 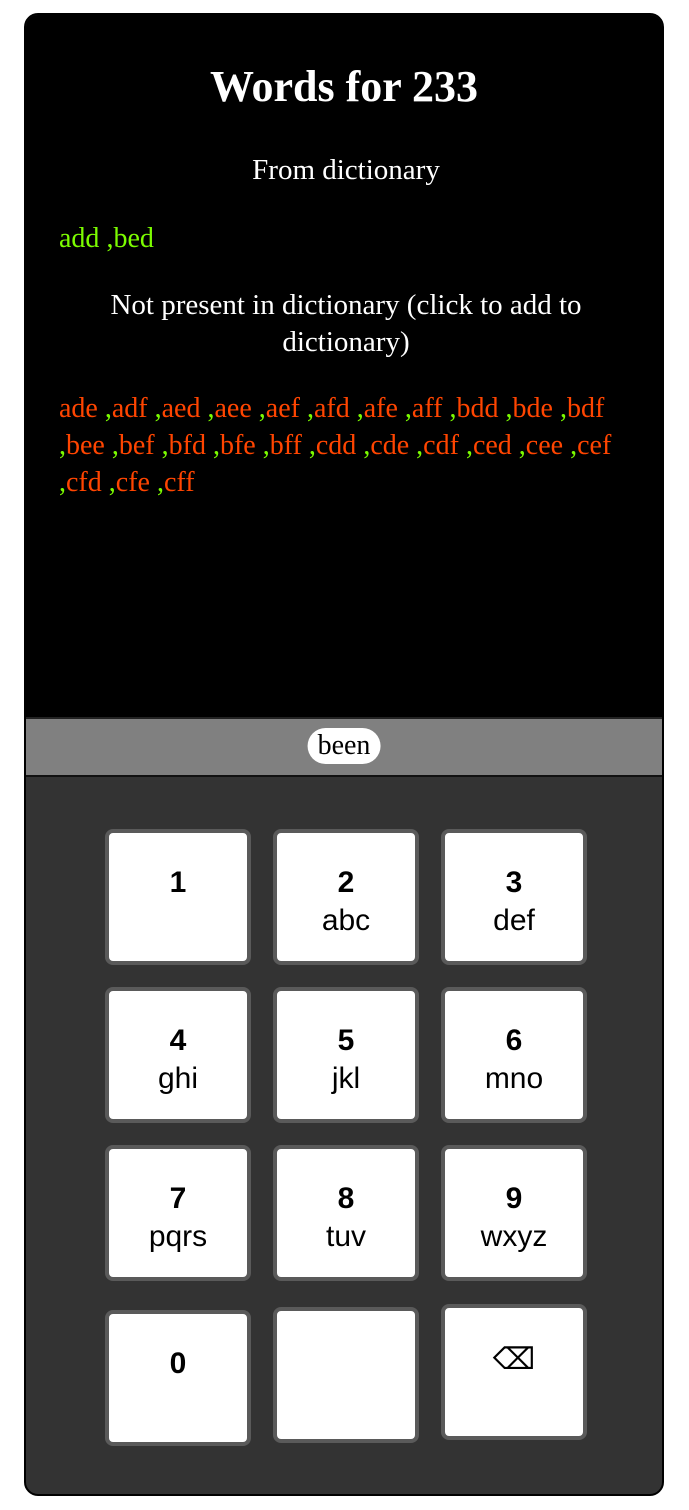 I want to click on key-letters: jkl, so click(x=346, y=1078).